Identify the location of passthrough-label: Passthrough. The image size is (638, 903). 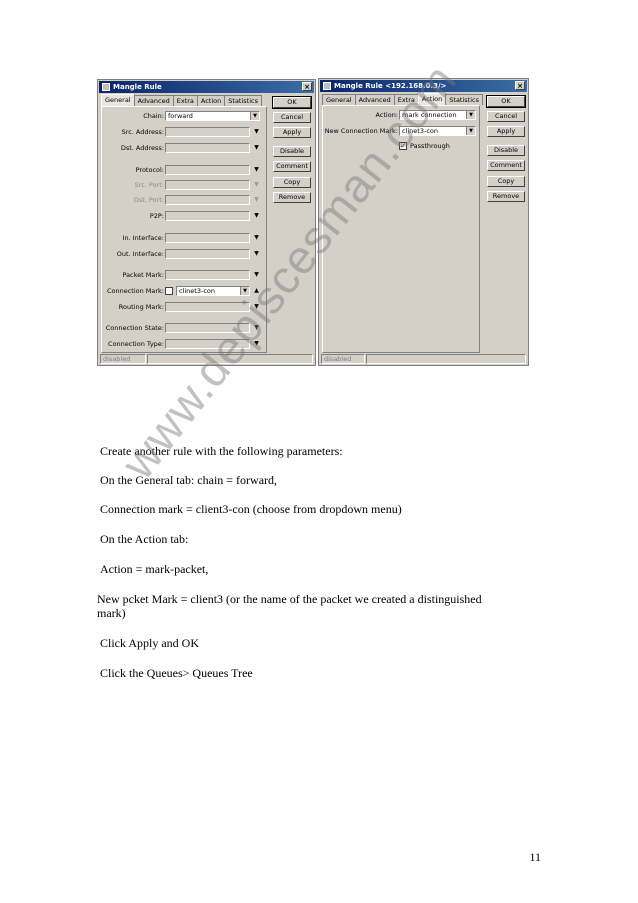
(430, 146).